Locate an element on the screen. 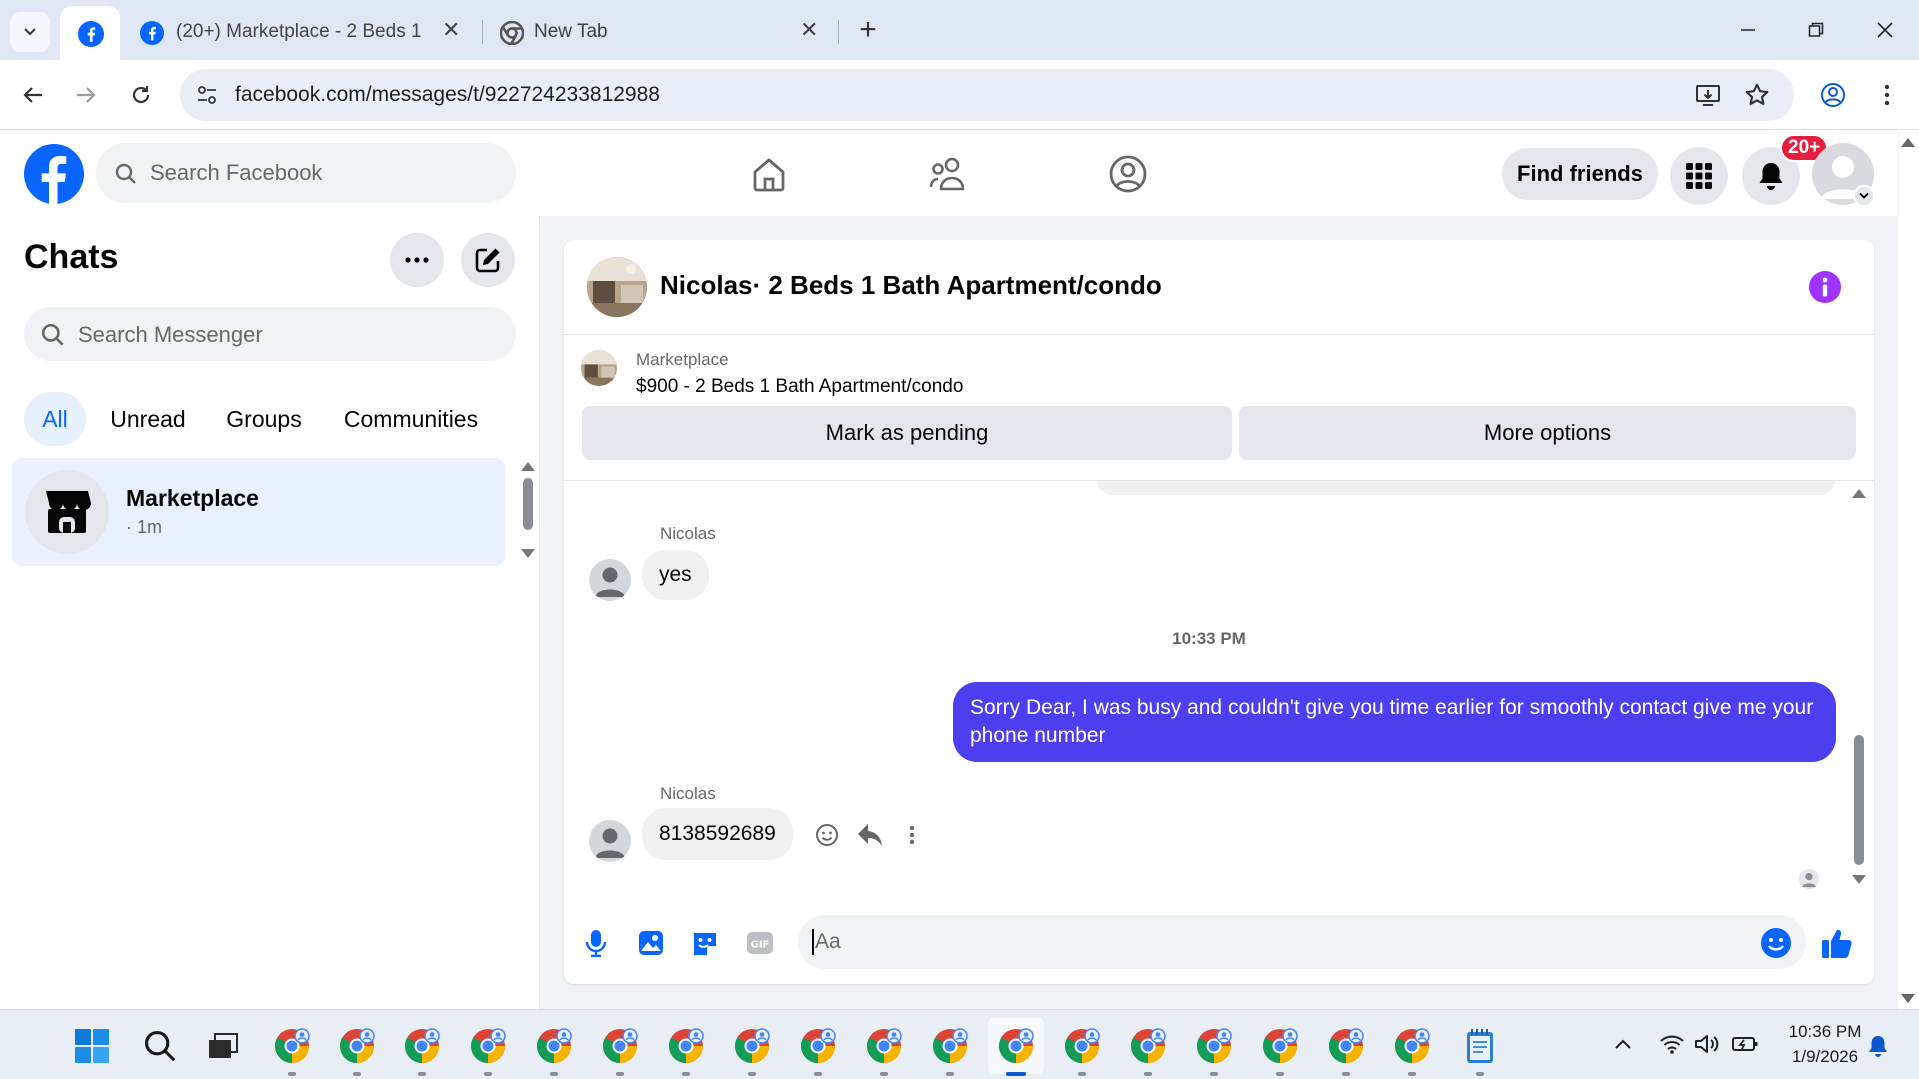 The width and height of the screenshot is (1919, 1079). running-indicator is located at coordinates (752, 1074).